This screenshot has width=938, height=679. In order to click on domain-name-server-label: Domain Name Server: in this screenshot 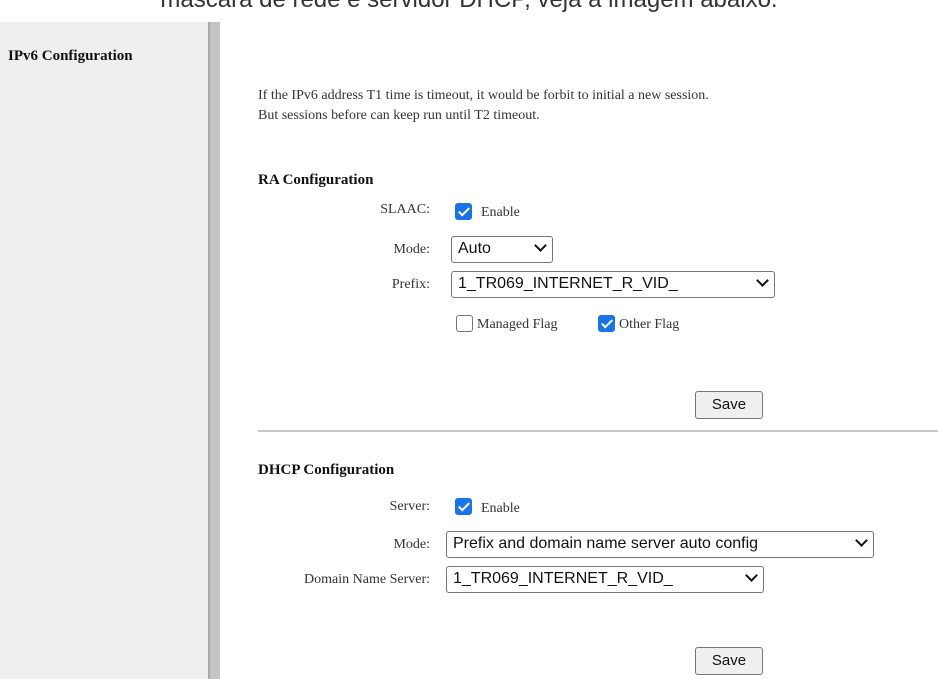, I will do `click(367, 579)`.